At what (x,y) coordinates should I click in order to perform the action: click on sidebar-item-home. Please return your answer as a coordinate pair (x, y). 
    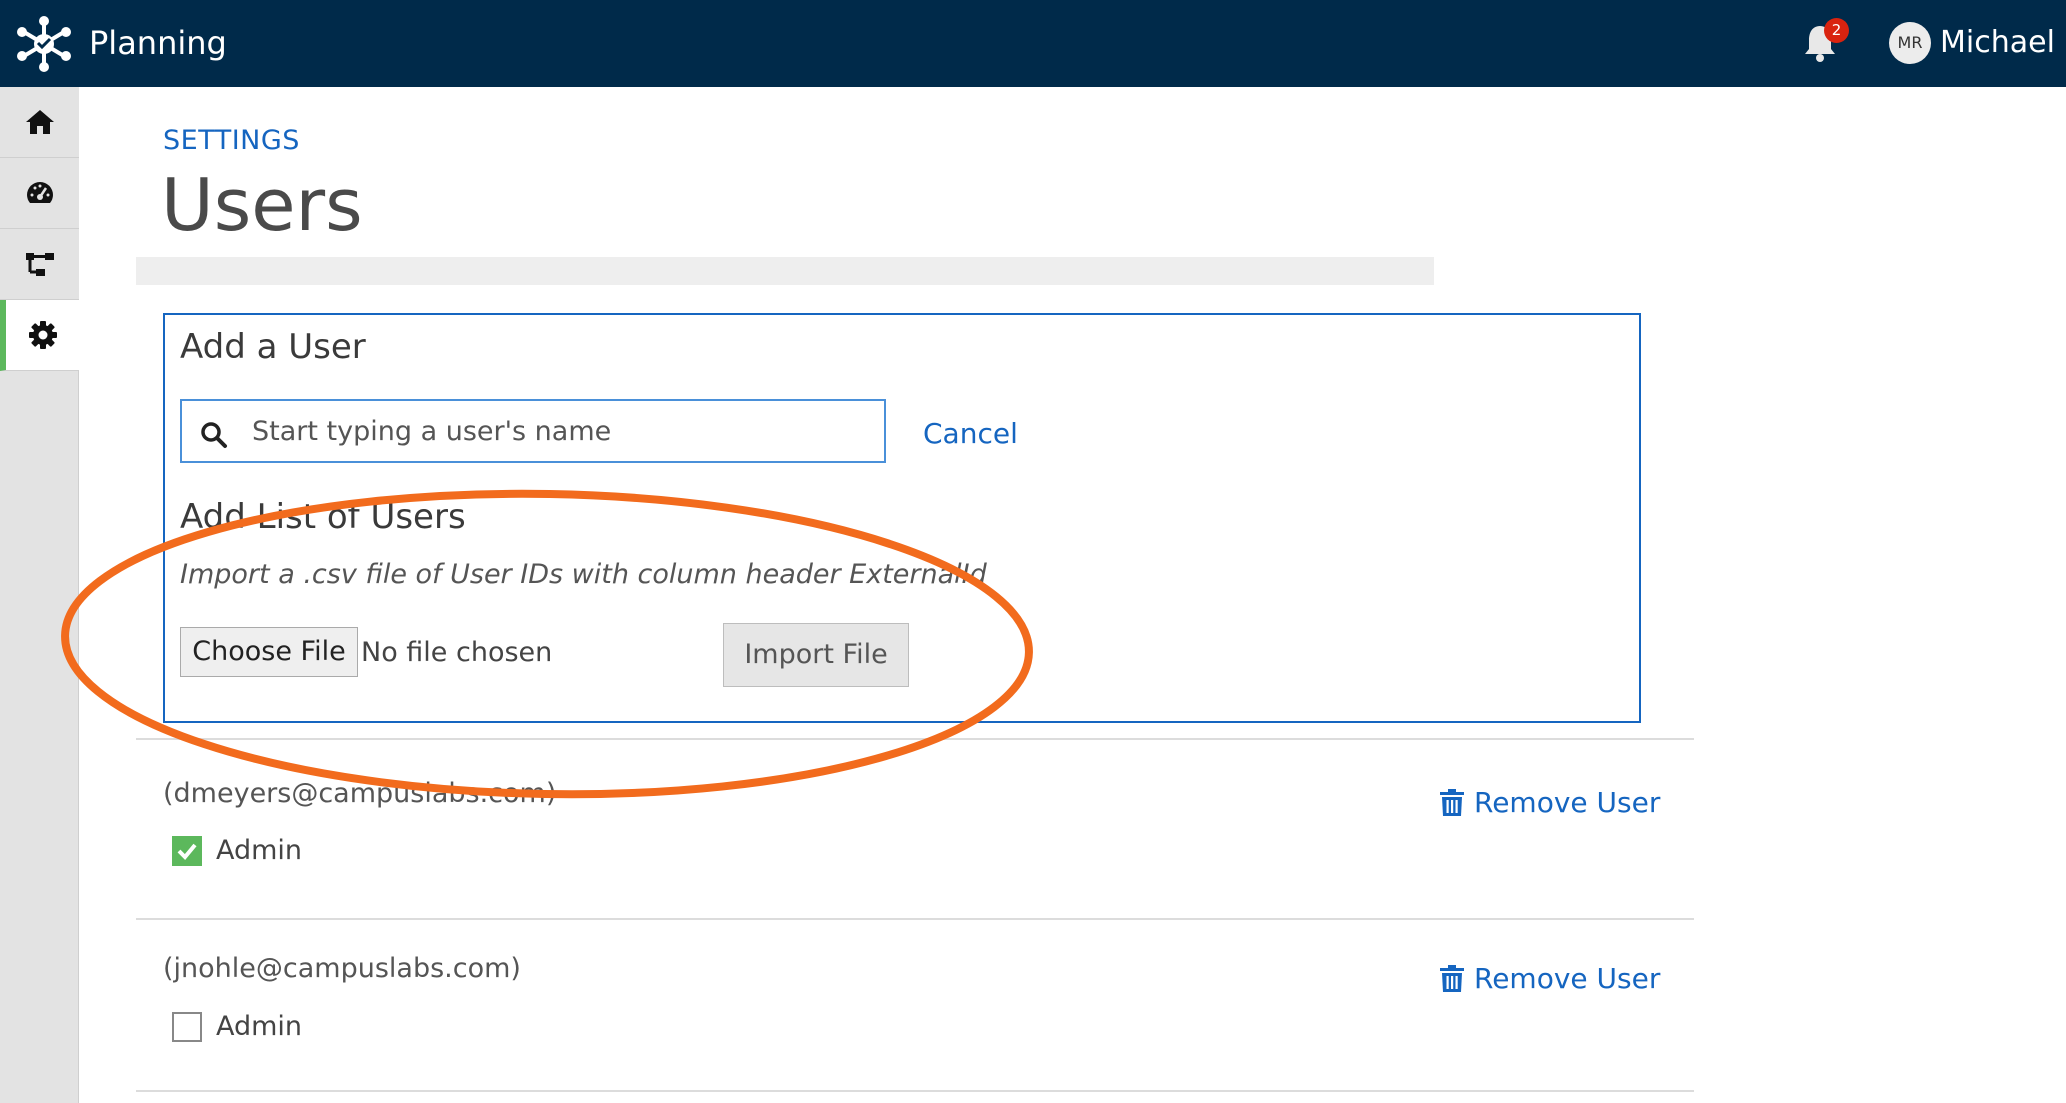
    Looking at the image, I should click on (39, 122).